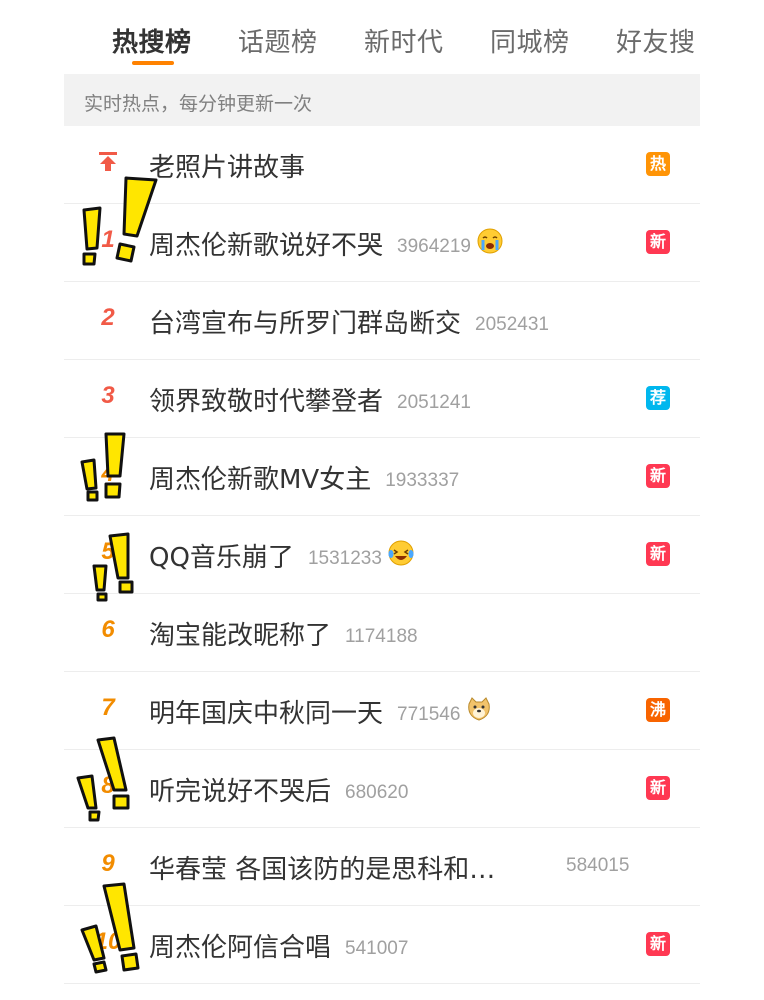 This screenshot has width=764, height=1000. What do you see at coordinates (404, 40) in the screenshot?
I see `tab-new-era: 新时代` at bounding box center [404, 40].